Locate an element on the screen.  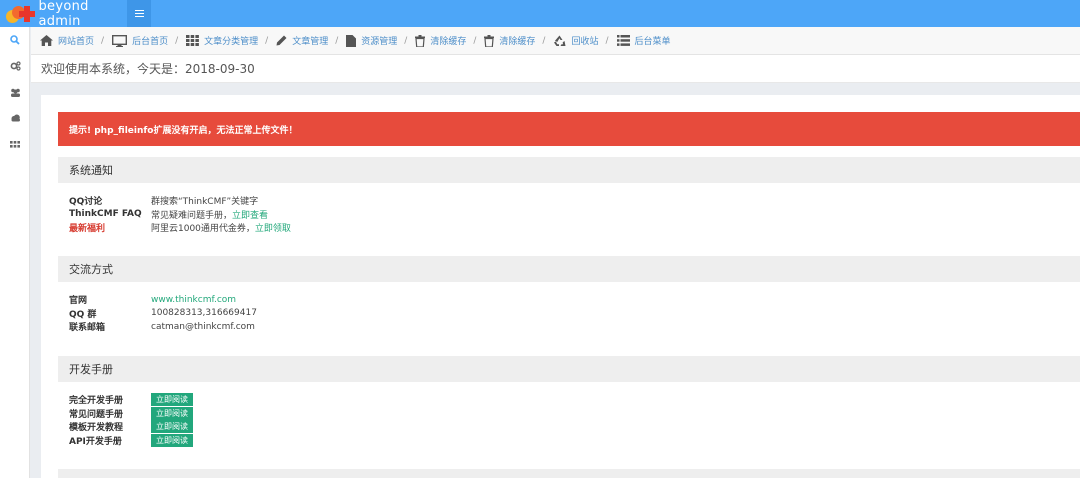
list-icon is located at coordinates (623, 40).